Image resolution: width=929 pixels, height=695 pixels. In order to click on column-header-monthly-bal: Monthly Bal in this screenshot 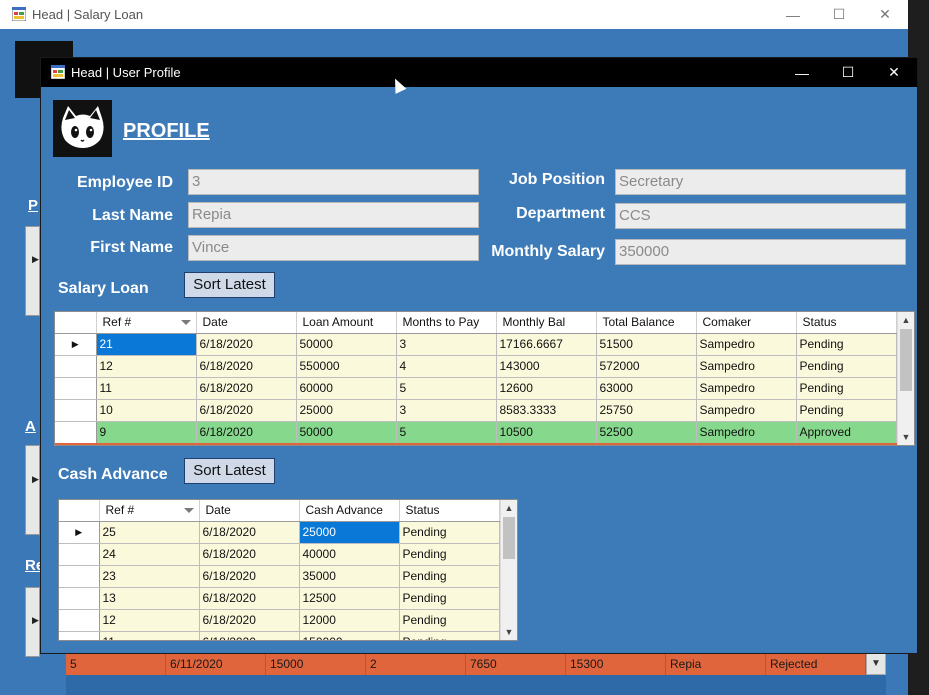, I will do `click(546, 323)`.